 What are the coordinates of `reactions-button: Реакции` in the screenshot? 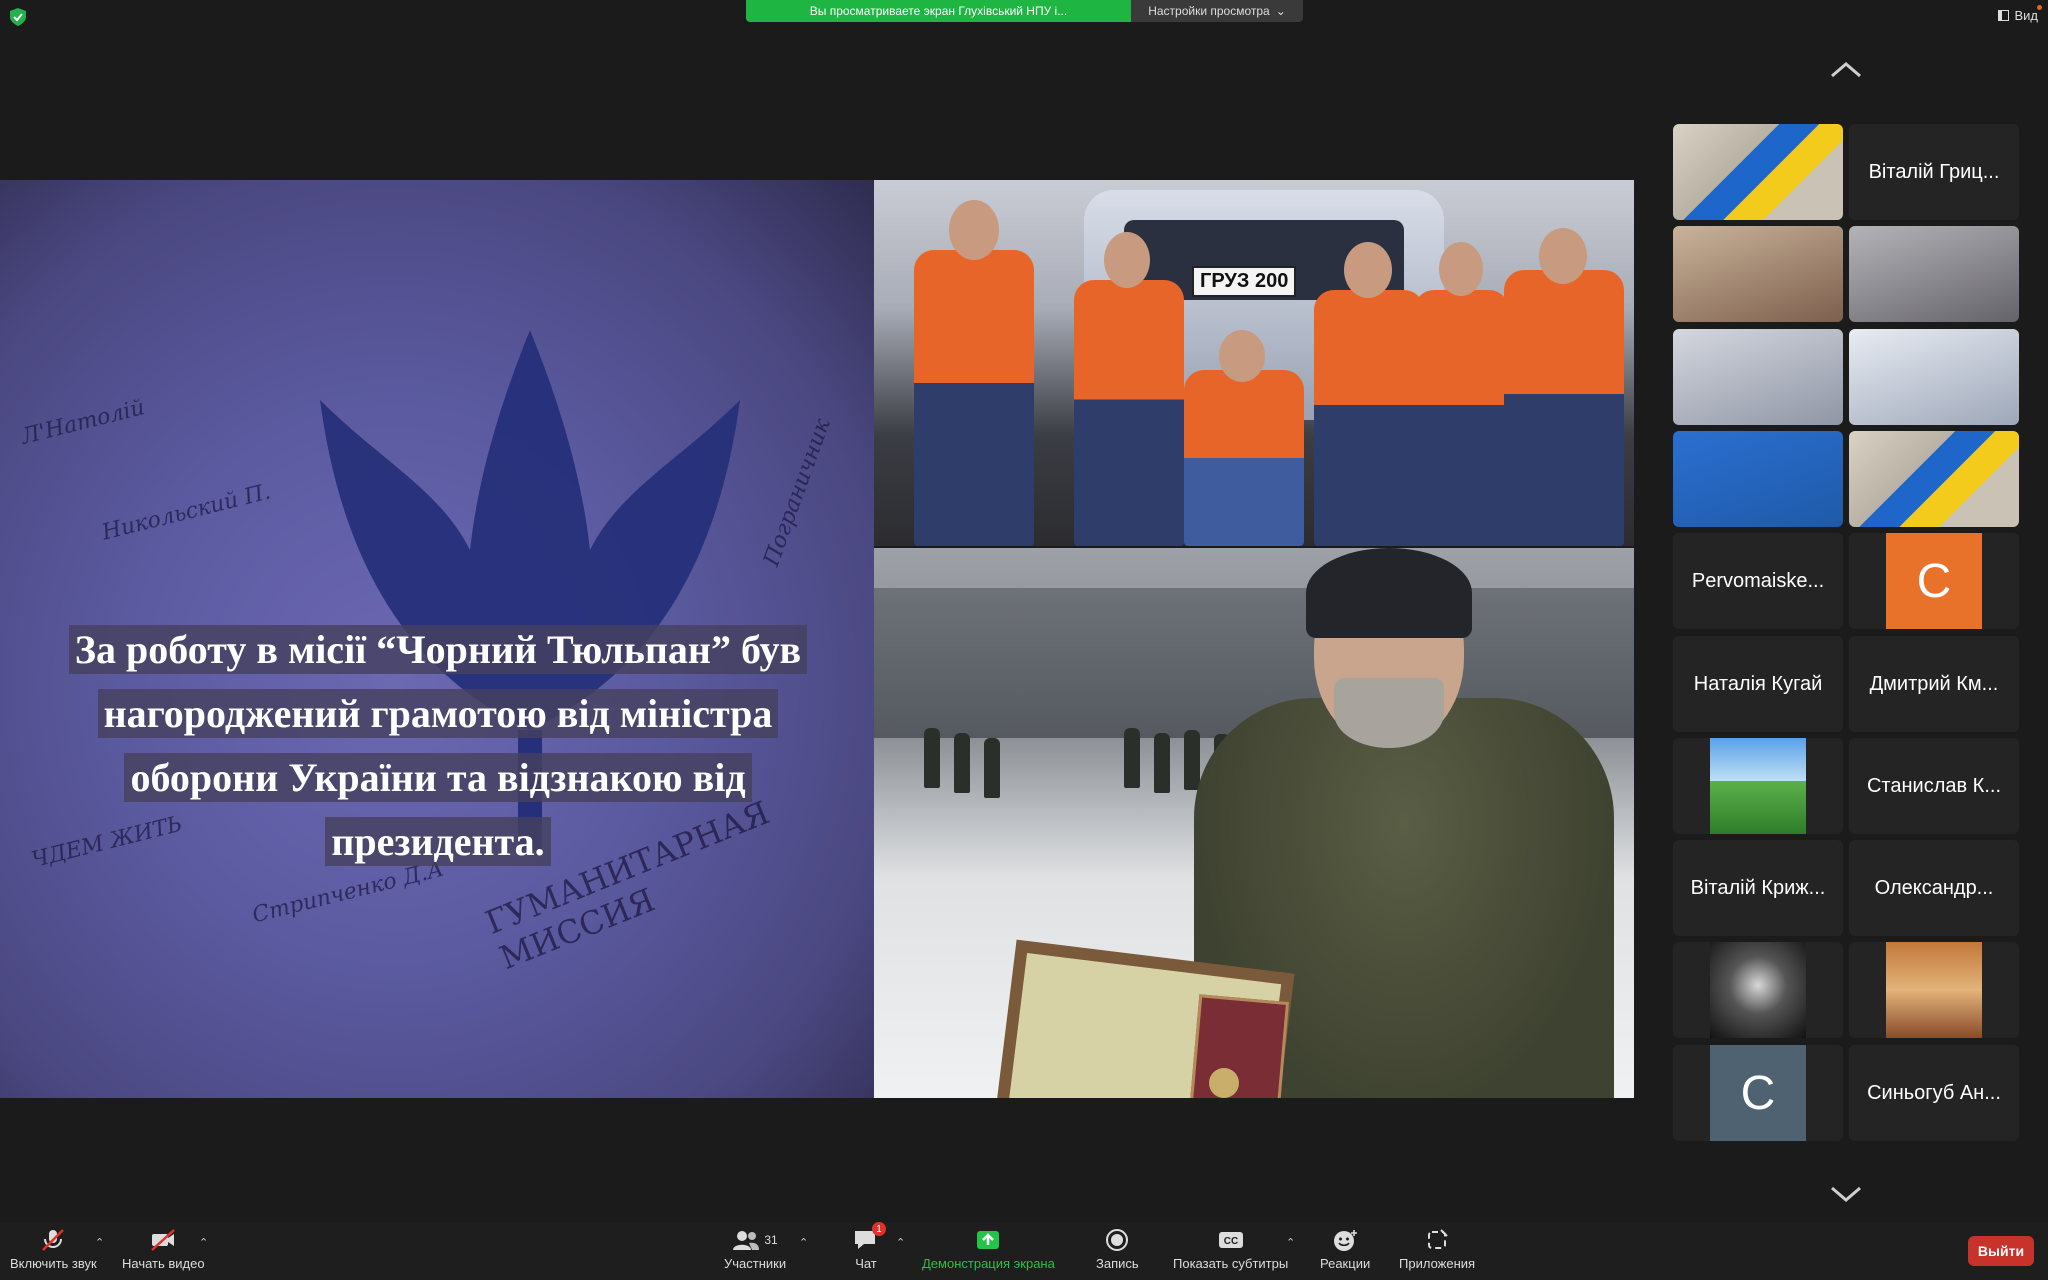 It's located at (1345, 1249).